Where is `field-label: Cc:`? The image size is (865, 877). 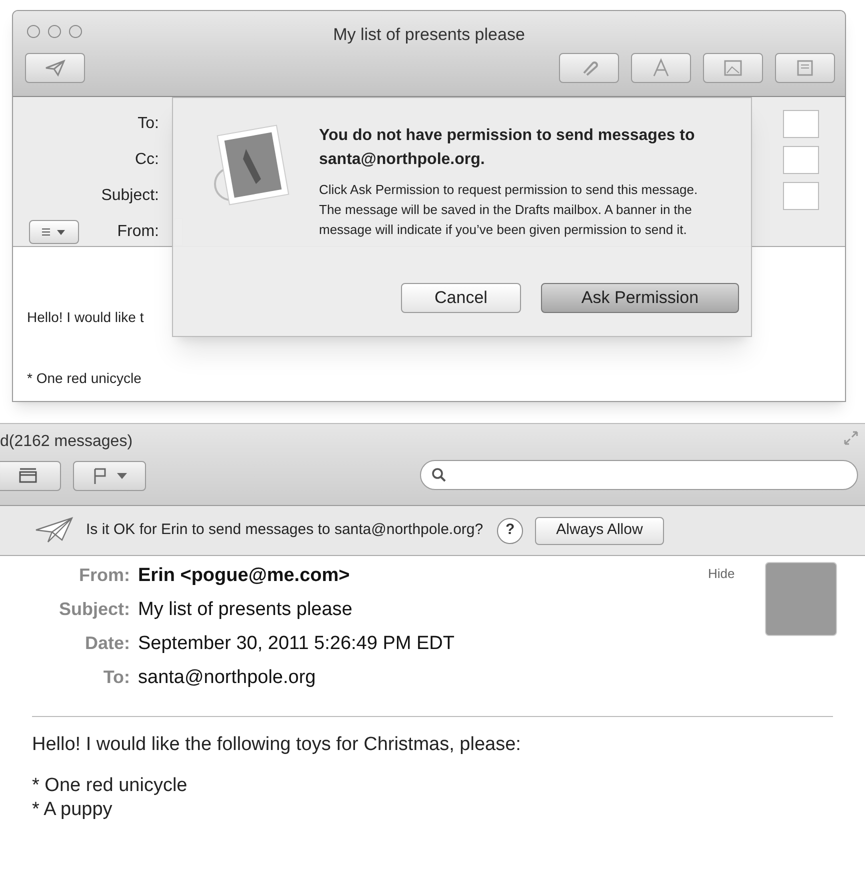
field-label: Cc: is located at coordinates (147, 160).